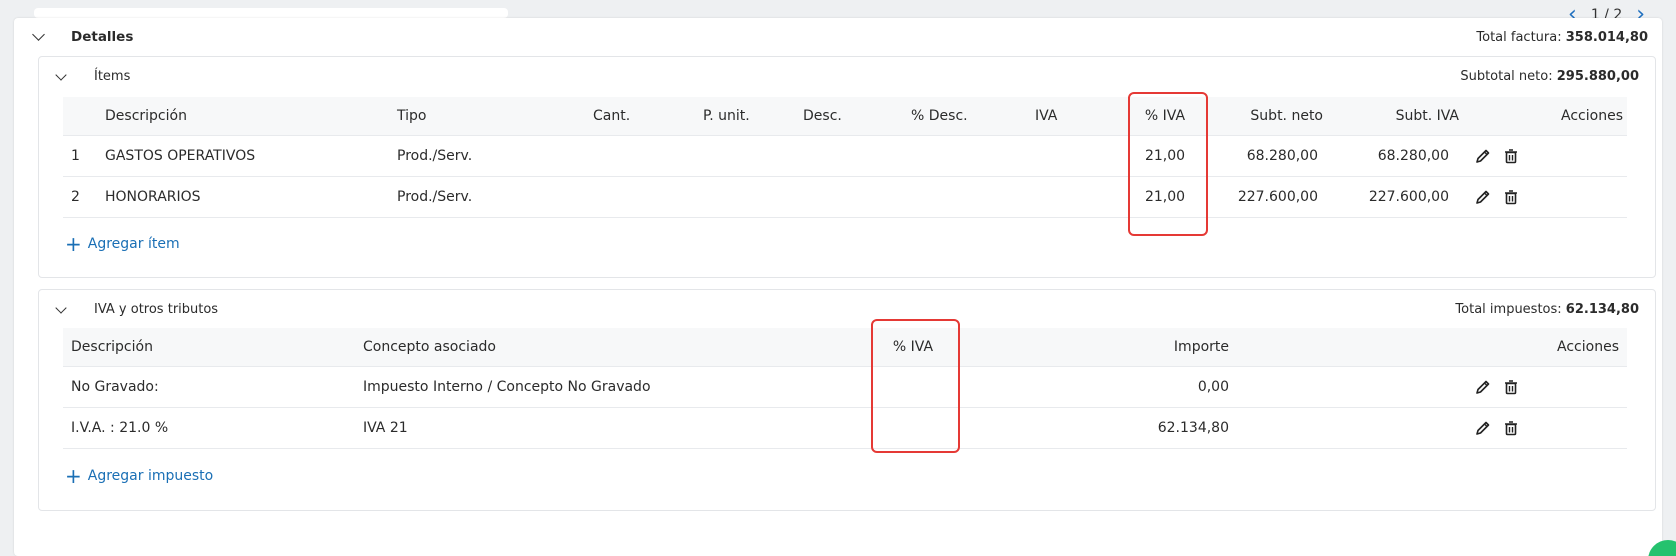  What do you see at coordinates (146, 116) in the screenshot?
I see `items-col-0: Descripción` at bounding box center [146, 116].